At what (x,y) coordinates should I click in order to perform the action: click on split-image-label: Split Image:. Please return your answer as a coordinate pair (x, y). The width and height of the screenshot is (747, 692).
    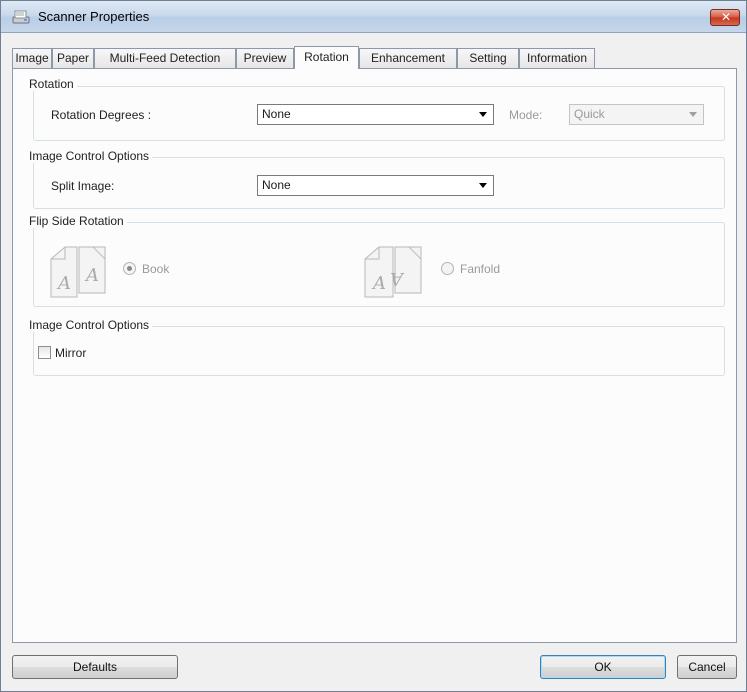
    Looking at the image, I should click on (83, 186).